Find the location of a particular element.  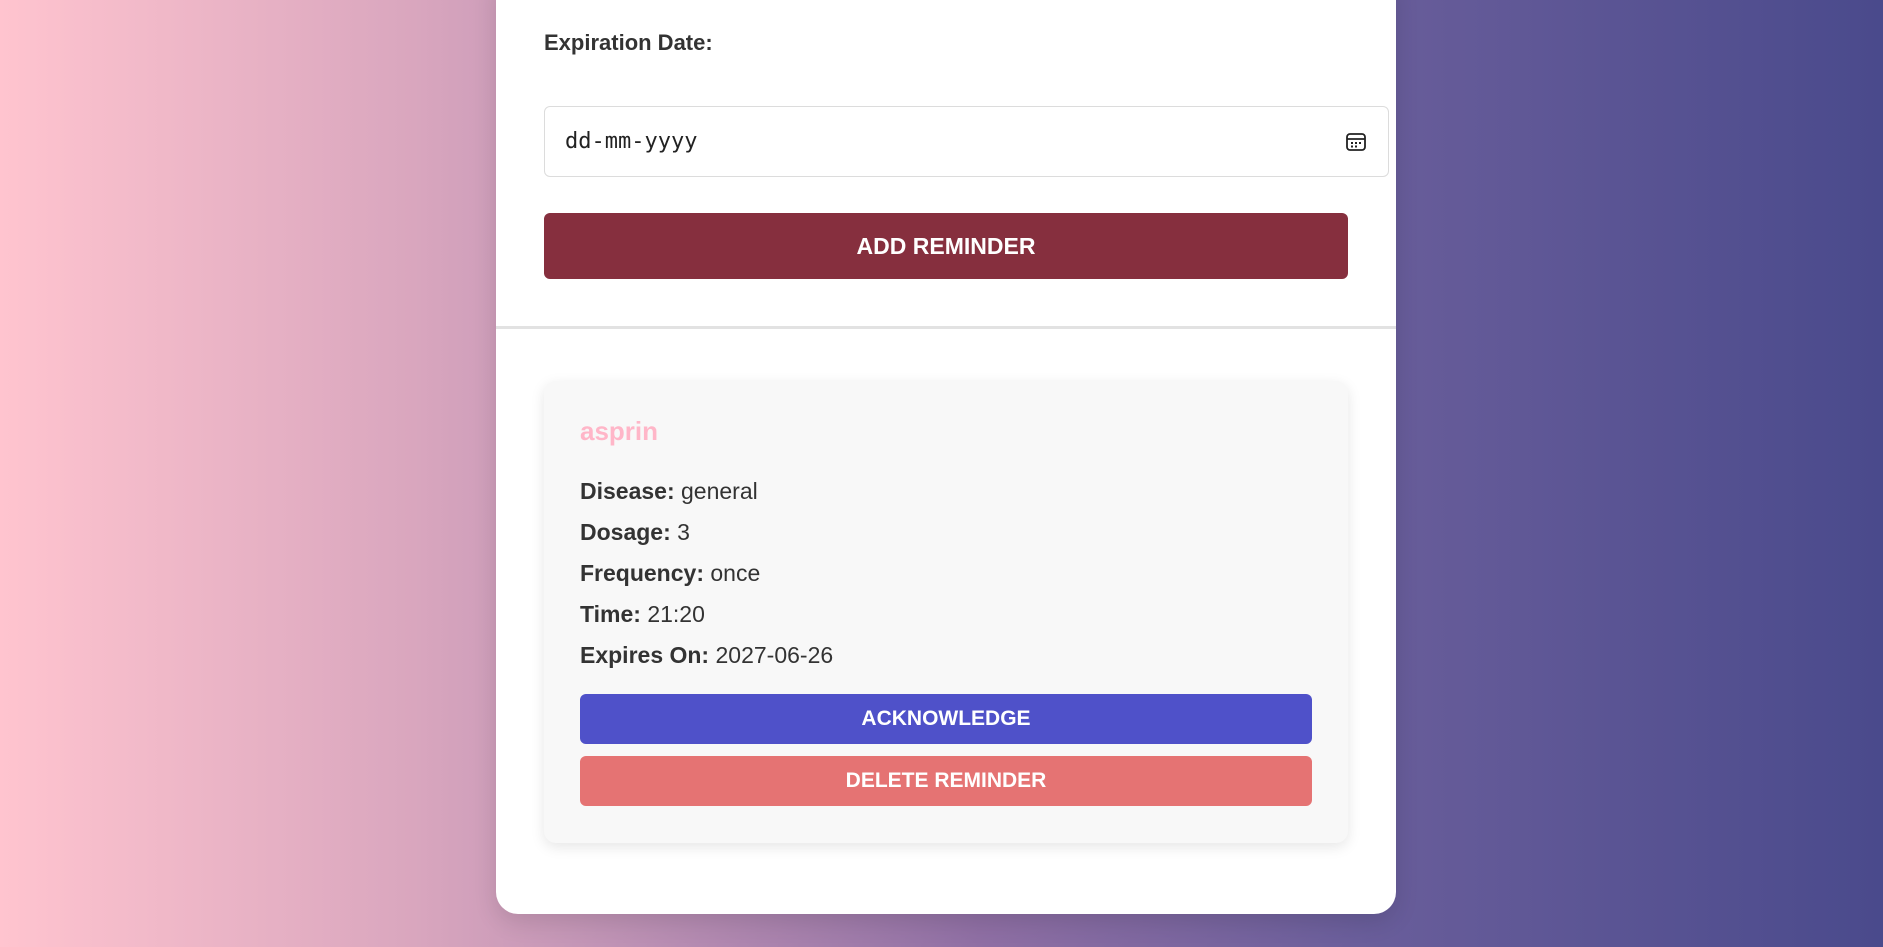

field-key: Frequency: is located at coordinates (642, 573).